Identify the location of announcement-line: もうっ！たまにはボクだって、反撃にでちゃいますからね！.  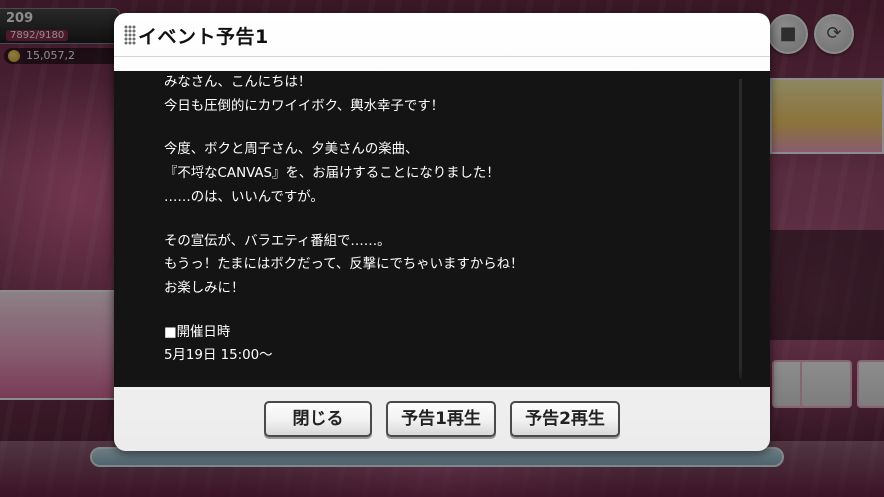
(344, 265).